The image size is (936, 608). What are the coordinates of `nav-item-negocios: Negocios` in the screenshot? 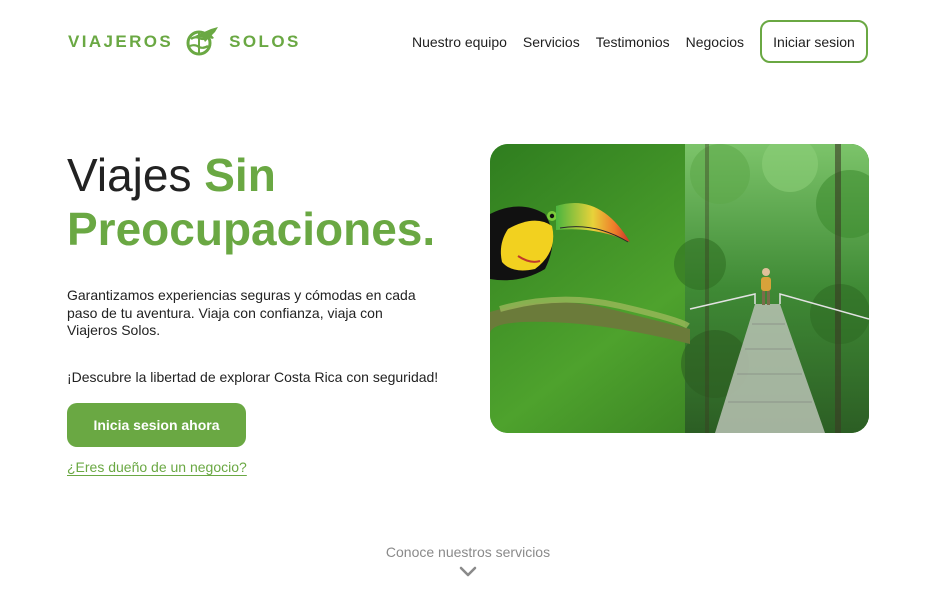 It's located at (715, 42).